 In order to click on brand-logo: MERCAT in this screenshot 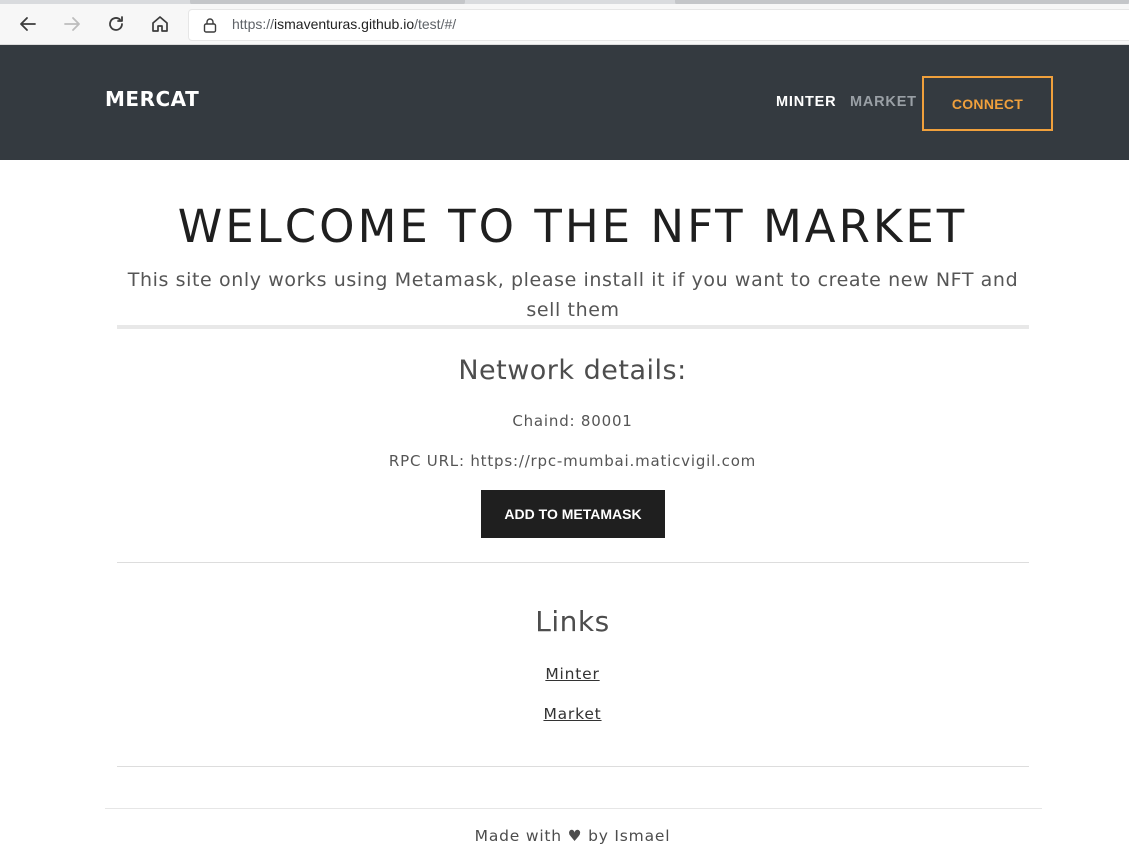, I will do `click(152, 99)`.